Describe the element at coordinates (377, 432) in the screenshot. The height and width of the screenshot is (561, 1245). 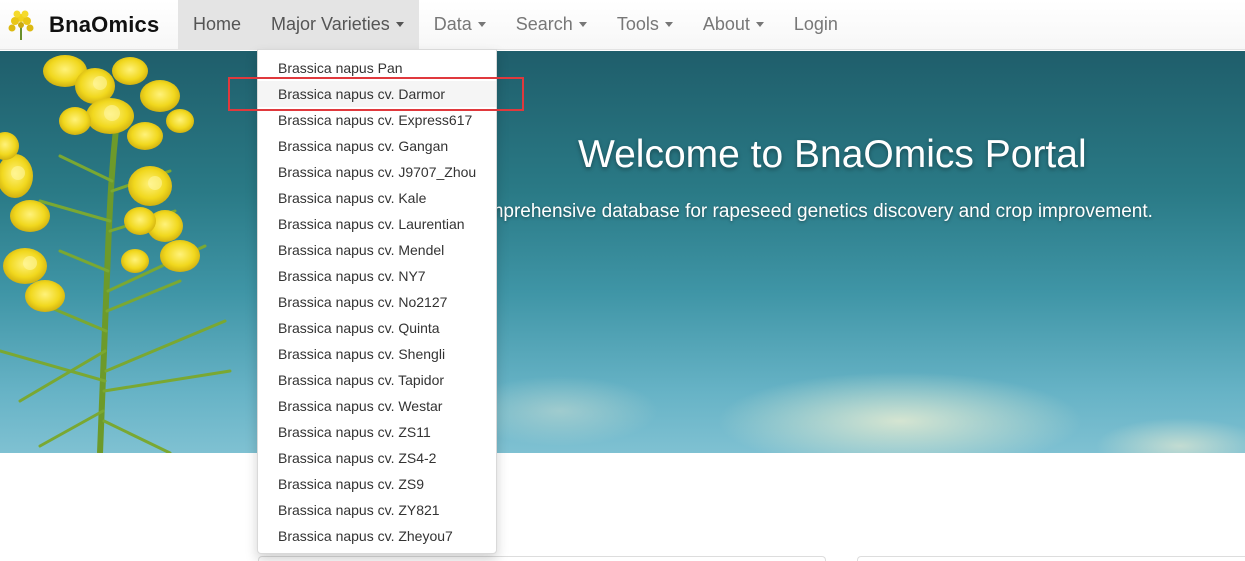
I see `dropdown-item-zs11: Brassica napus cv. ZS11` at that location.